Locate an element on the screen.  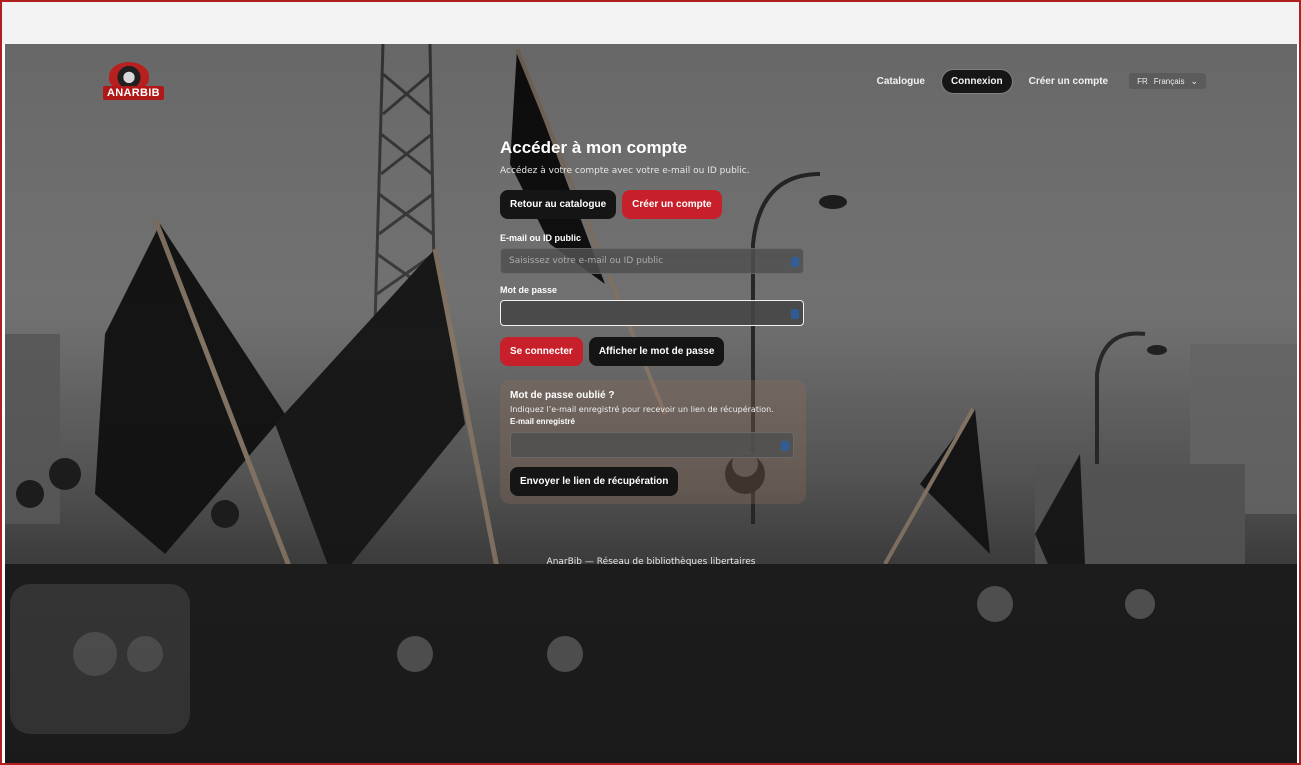
logo-wordmark: ANARBIB is located at coordinates (133, 93).